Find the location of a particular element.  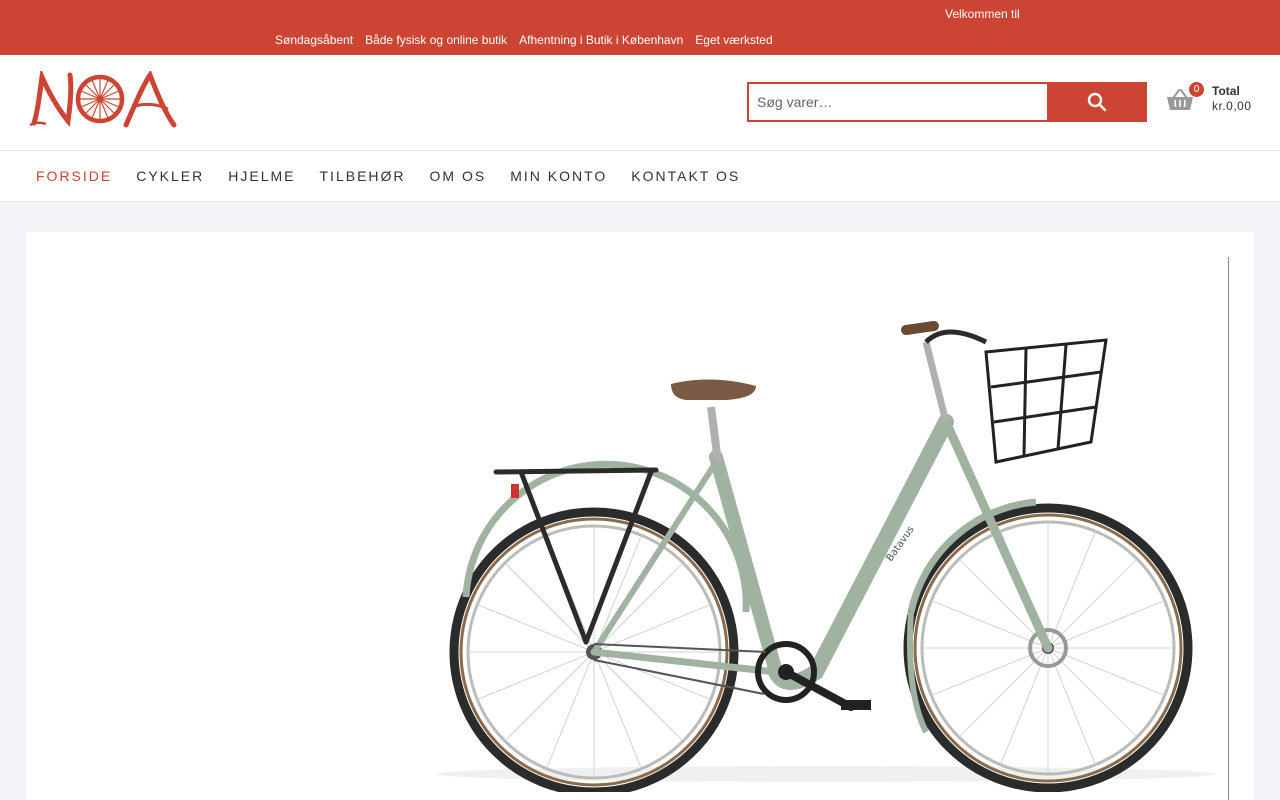

nav-item-kontakt-os: KONTAKT OS is located at coordinates (685, 176).